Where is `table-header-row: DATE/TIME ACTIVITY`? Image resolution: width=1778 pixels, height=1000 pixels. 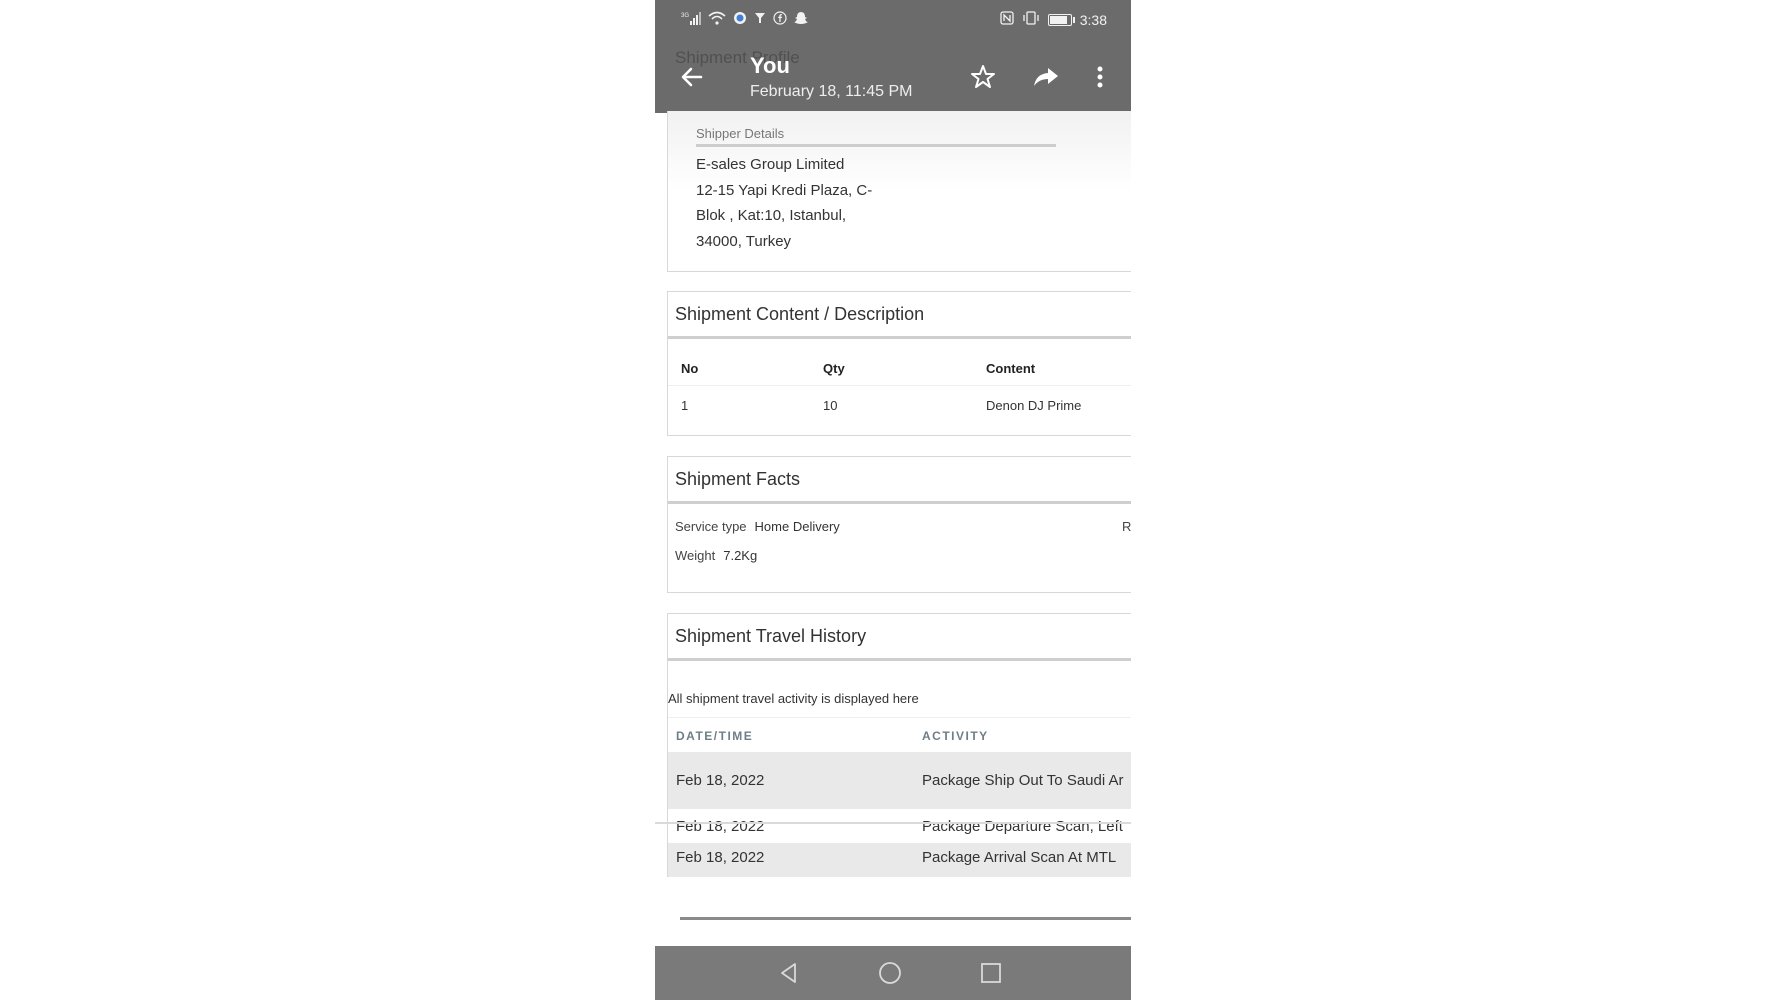 table-header-row: DATE/TIME ACTIVITY is located at coordinates (899, 734).